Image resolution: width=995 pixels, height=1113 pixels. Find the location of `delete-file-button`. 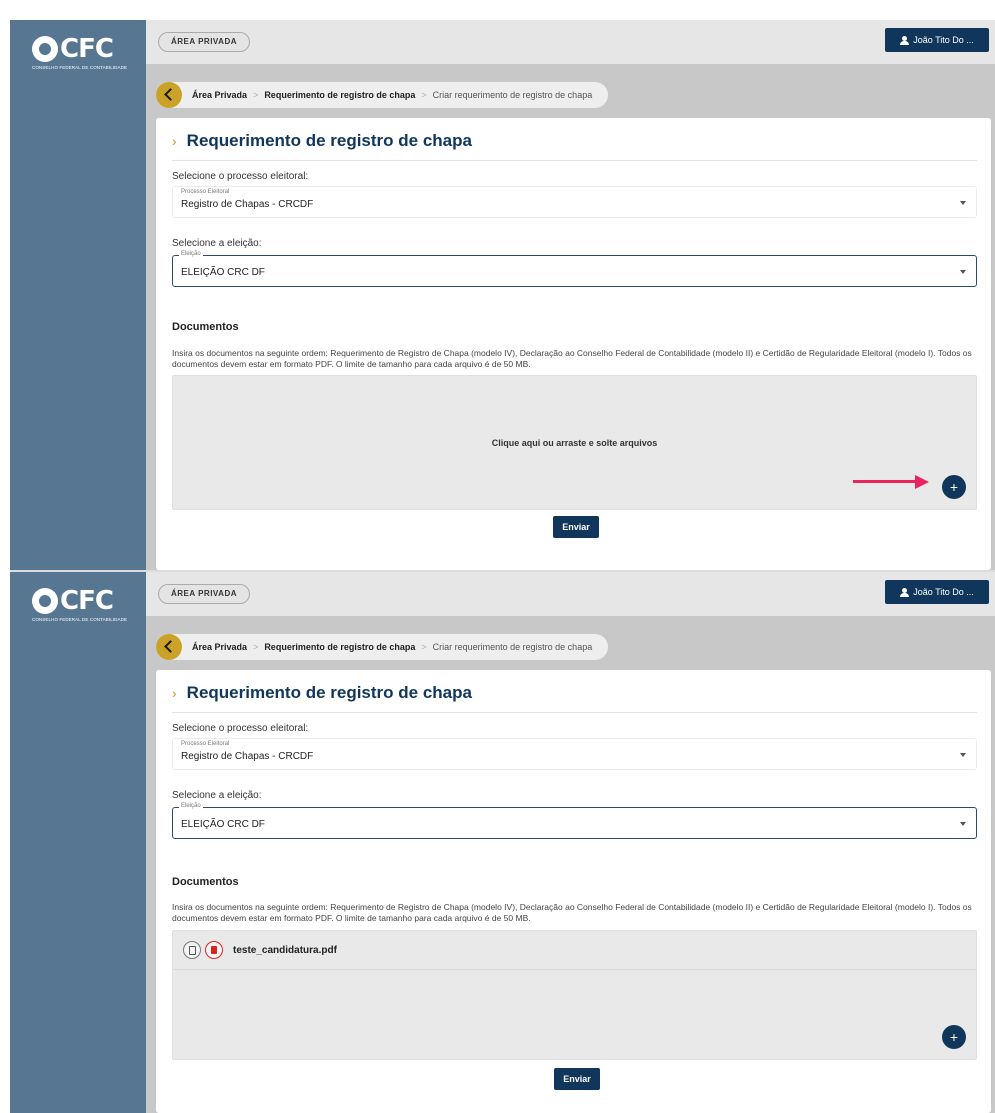

delete-file-button is located at coordinates (214, 950).